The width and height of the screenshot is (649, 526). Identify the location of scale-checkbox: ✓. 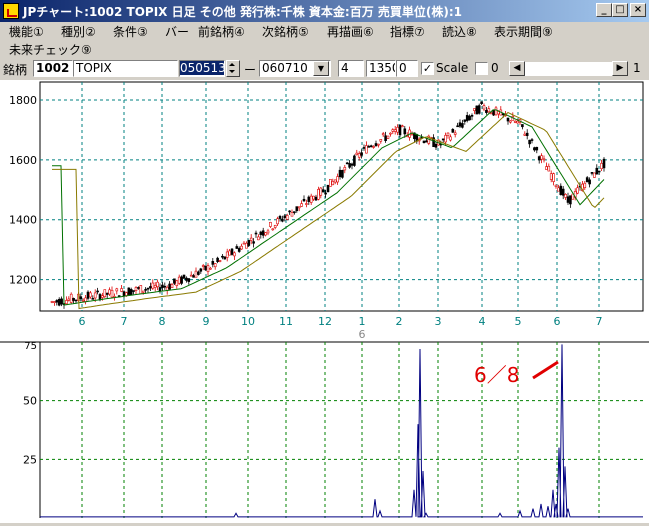
(427, 68).